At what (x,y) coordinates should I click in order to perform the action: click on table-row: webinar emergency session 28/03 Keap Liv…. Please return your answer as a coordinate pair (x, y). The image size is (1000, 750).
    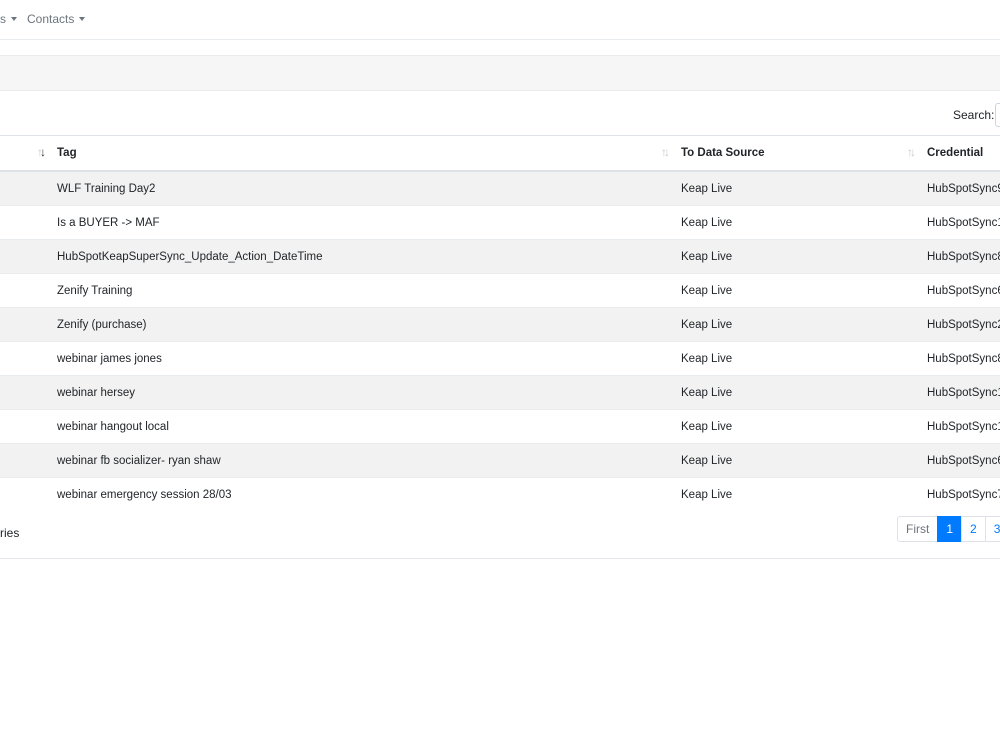
    Looking at the image, I should click on (500, 493).